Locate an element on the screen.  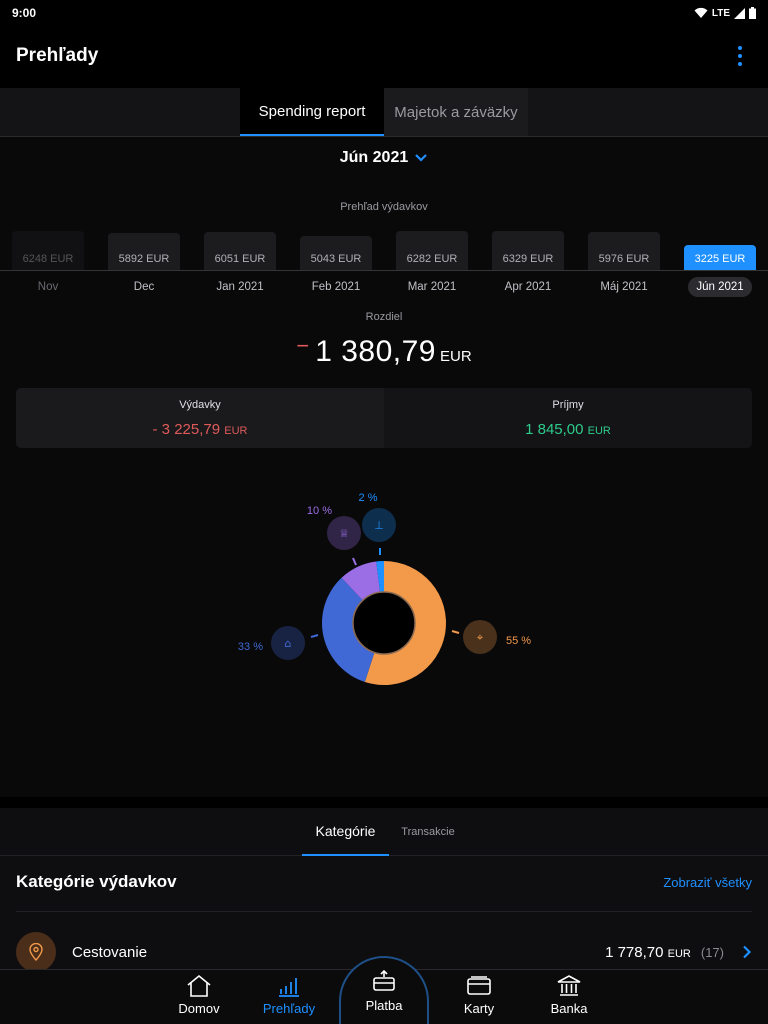
month-selector: Jún 2021 is located at coordinates (384, 158).